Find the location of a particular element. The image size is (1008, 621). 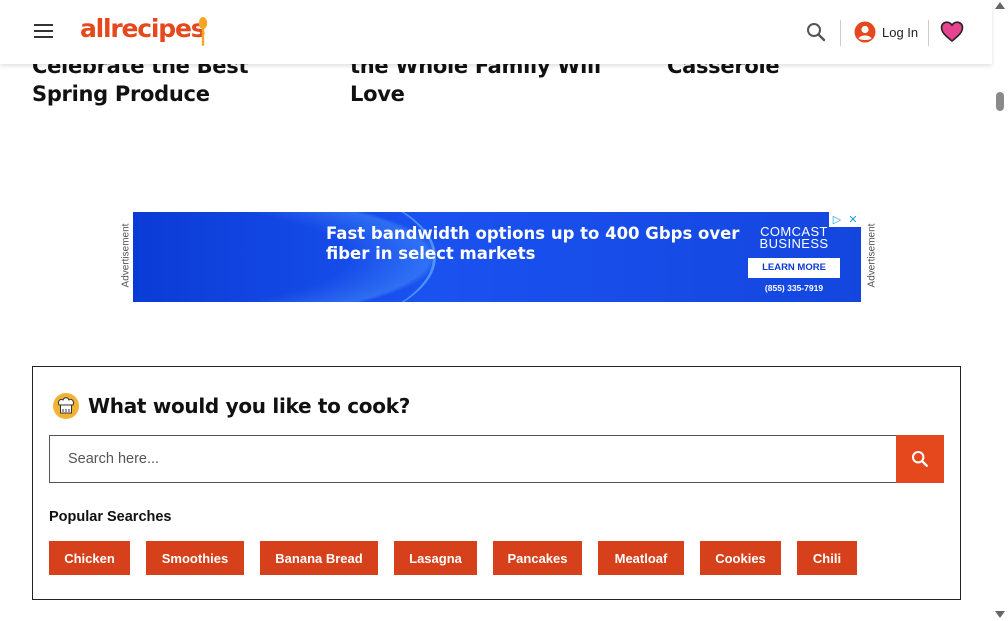

popular-search-chip: Cookies is located at coordinates (740, 558).